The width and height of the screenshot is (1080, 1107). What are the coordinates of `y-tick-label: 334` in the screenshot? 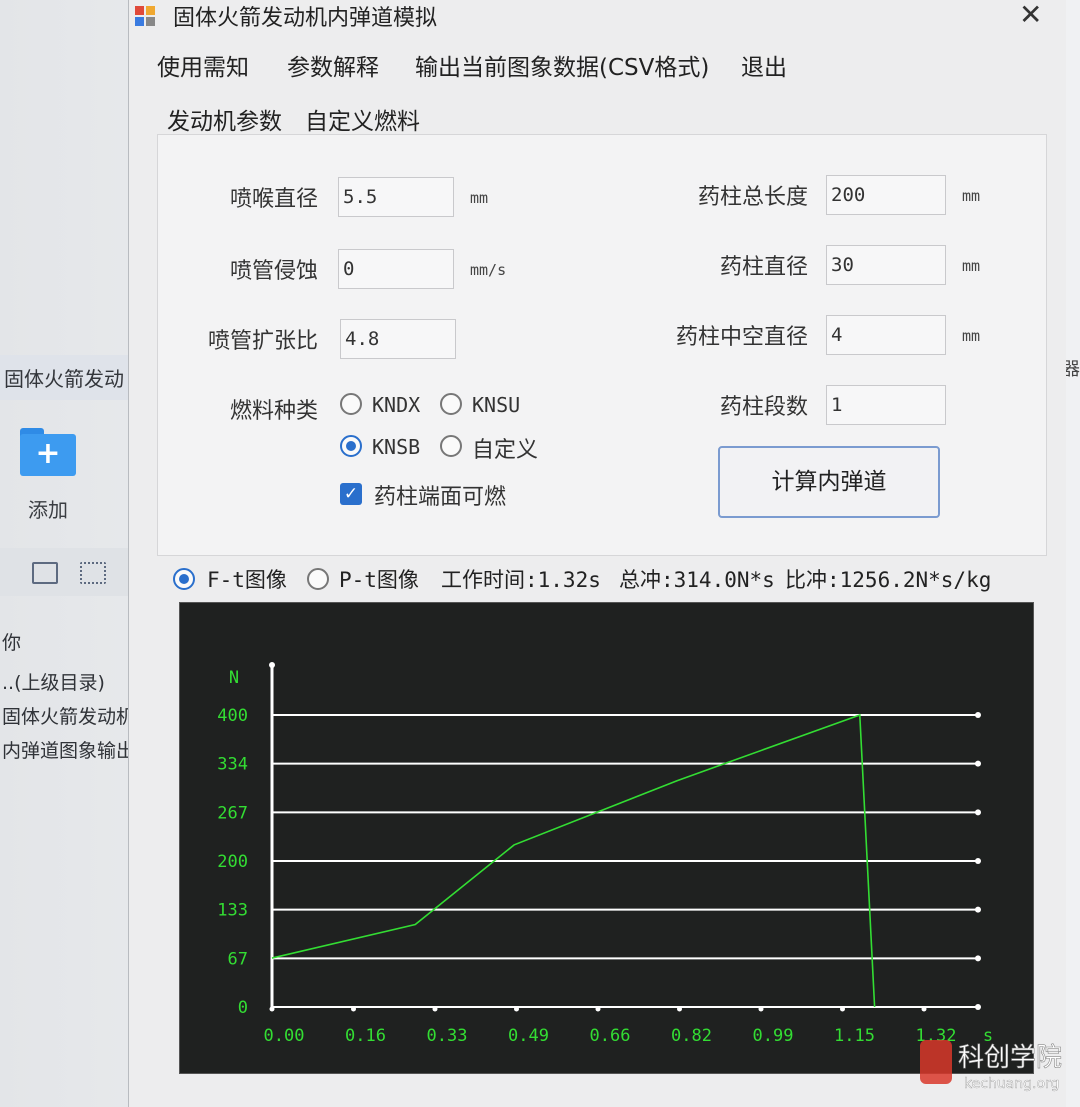 It's located at (232, 765).